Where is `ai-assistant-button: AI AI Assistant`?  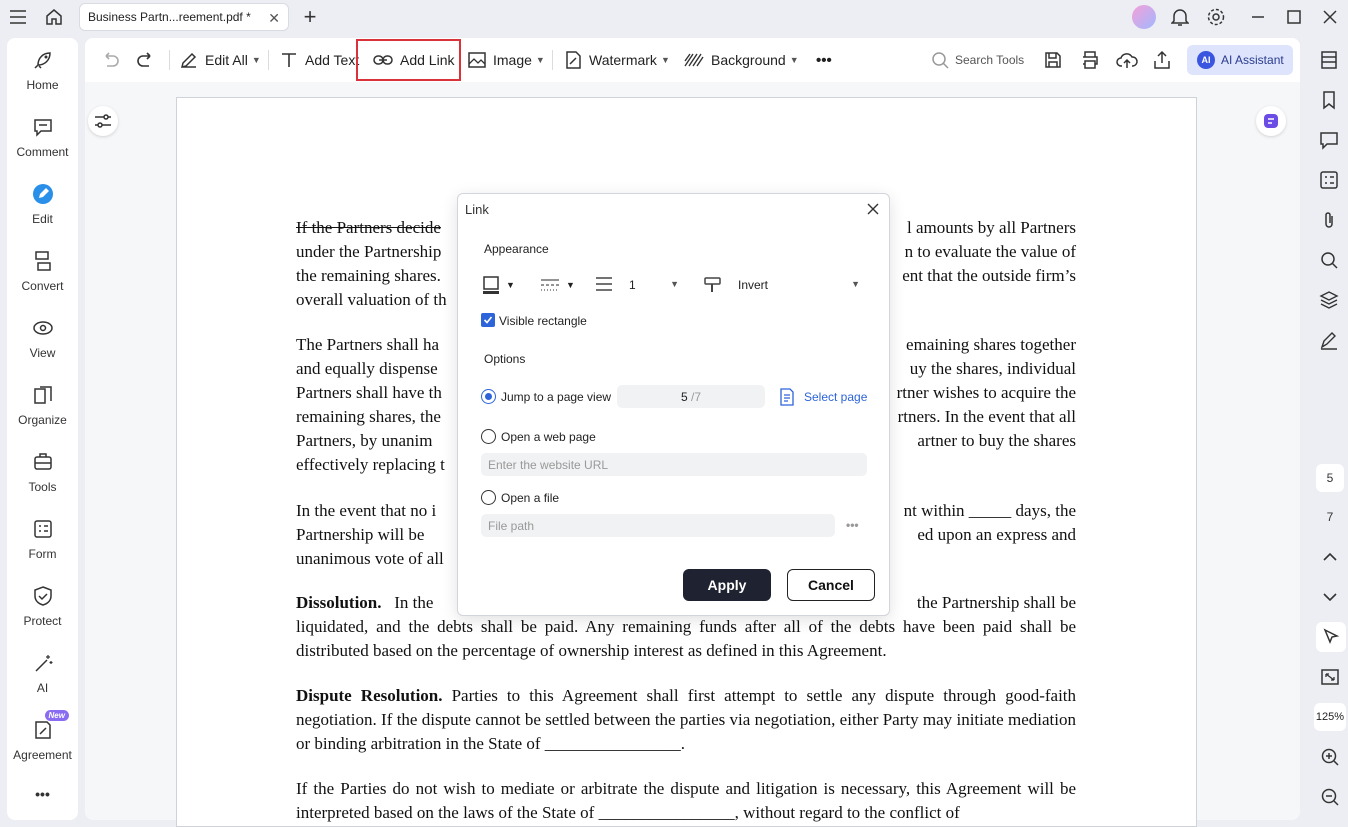 ai-assistant-button: AI AI Assistant is located at coordinates (1240, 60).